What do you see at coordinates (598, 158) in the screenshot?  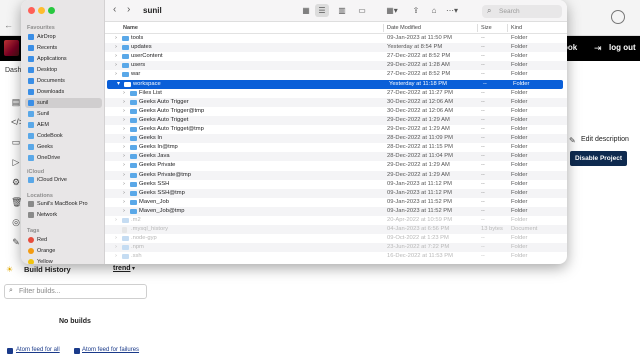 I see `disable-project-button: Disable Project` at bounding box center [598, 158].